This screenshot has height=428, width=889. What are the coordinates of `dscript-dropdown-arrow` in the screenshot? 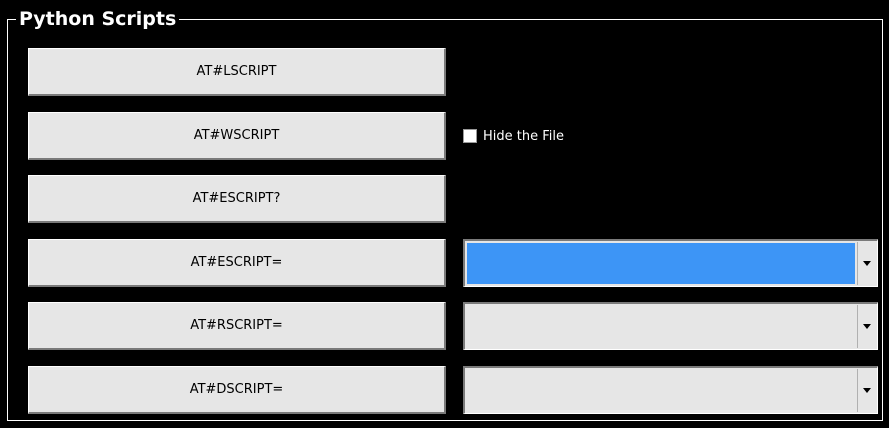 It's located at (866, 390).